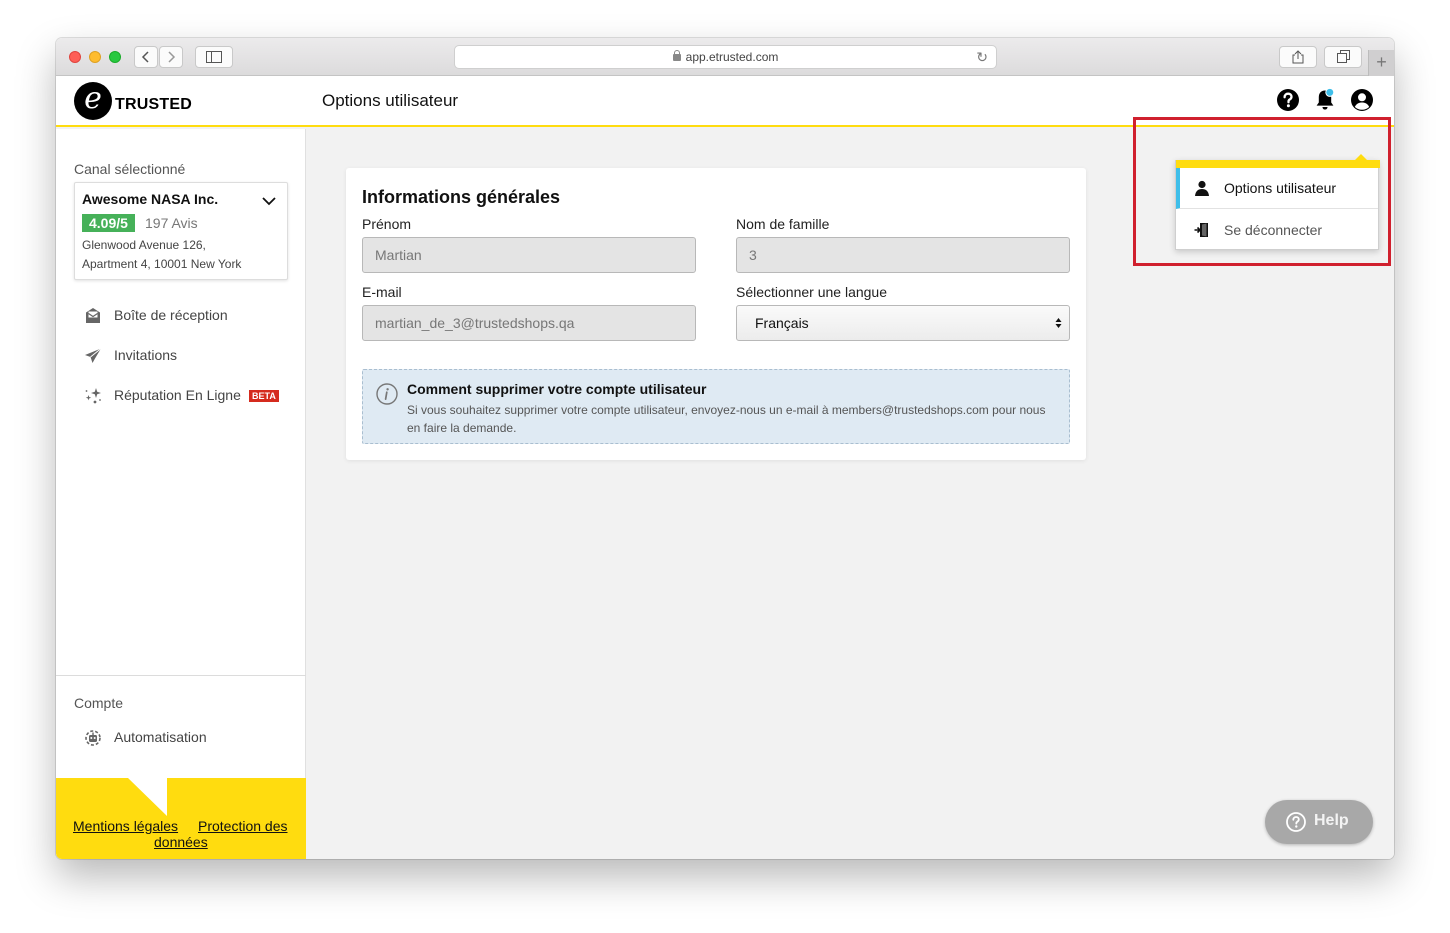 This screenshot has width=1450, height=933. What do you see at coordinates (181, 675) in the screenshot?
I see `sidebar-divider` at bounding box center [181, 675].